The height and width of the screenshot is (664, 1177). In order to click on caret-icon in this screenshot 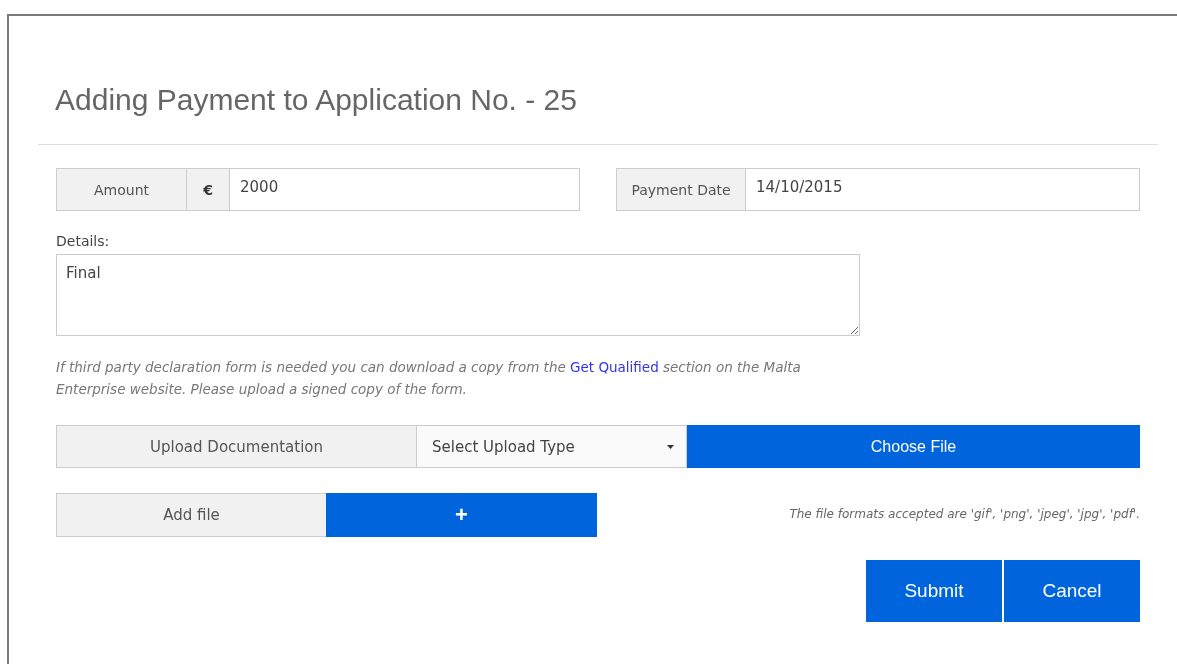, I will do `click(670, 446)`.